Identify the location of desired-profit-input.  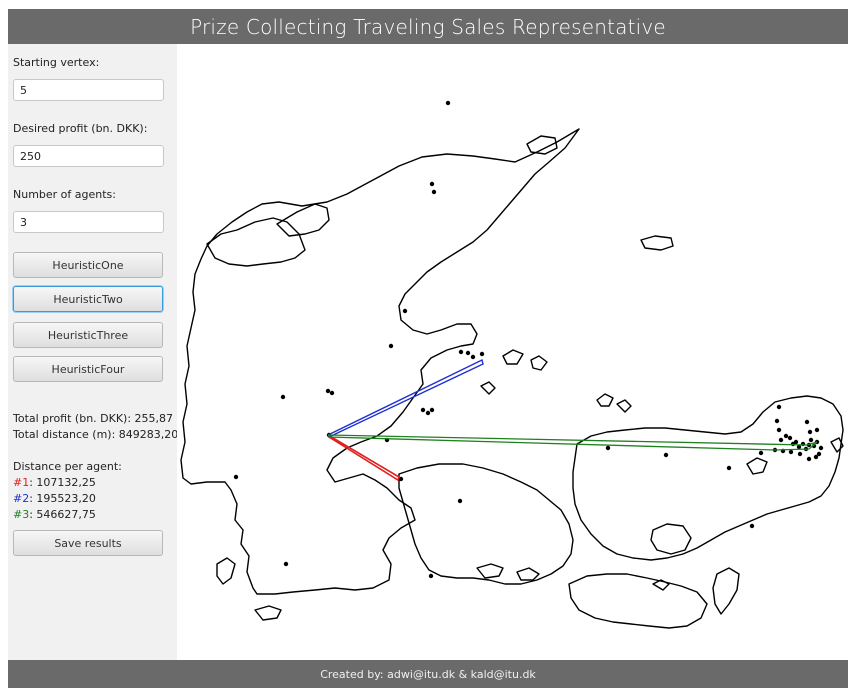
(88, 156).